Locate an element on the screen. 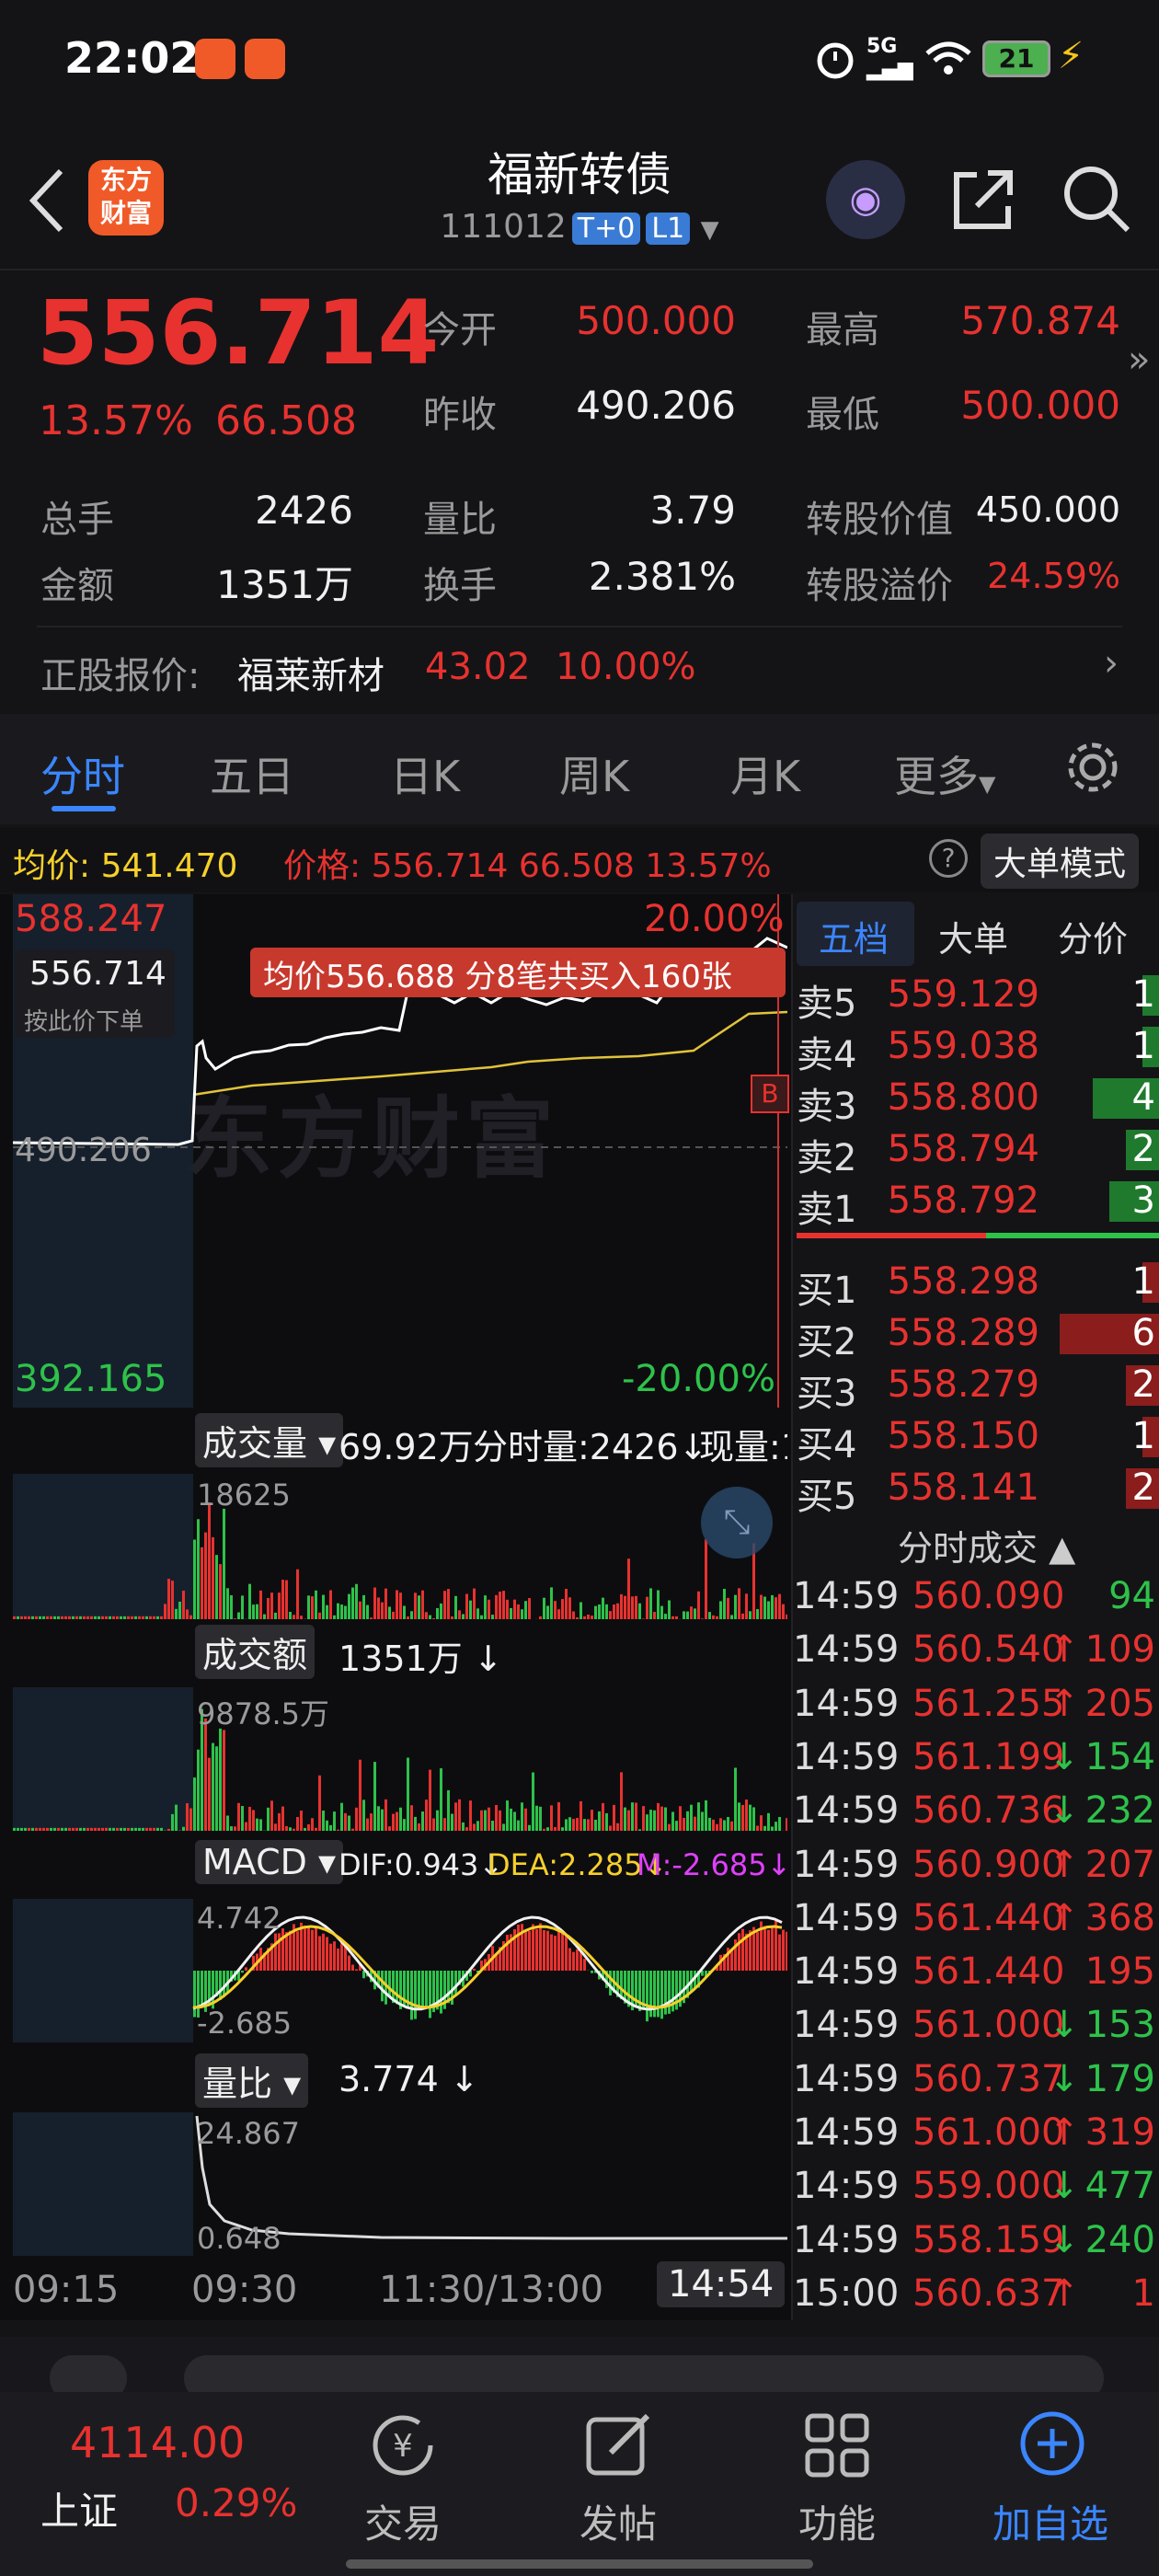  cursor-price-tag: 556.714 按此价下单 is located at coordinates (95, 993).